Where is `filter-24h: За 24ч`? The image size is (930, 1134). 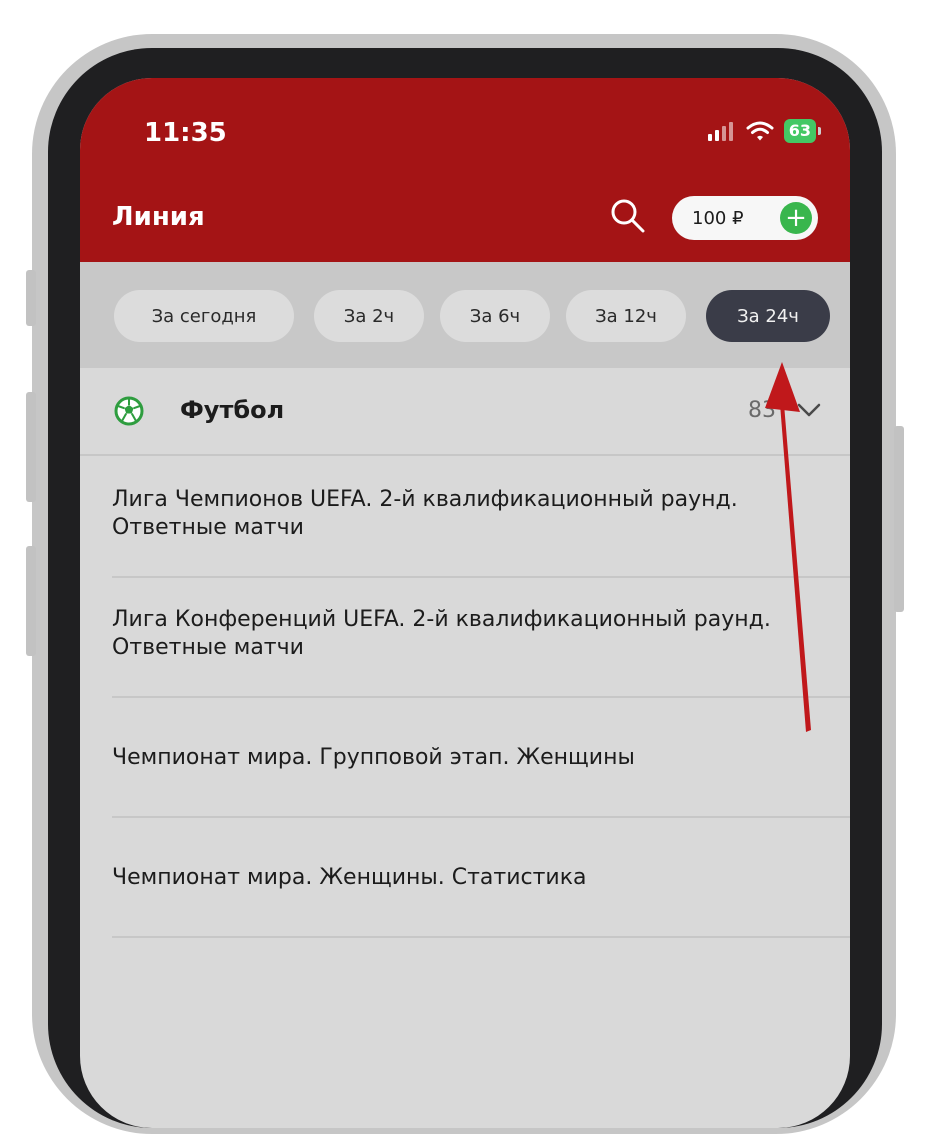 filter-24h: За 24ч is located at coordinates (768, 316).